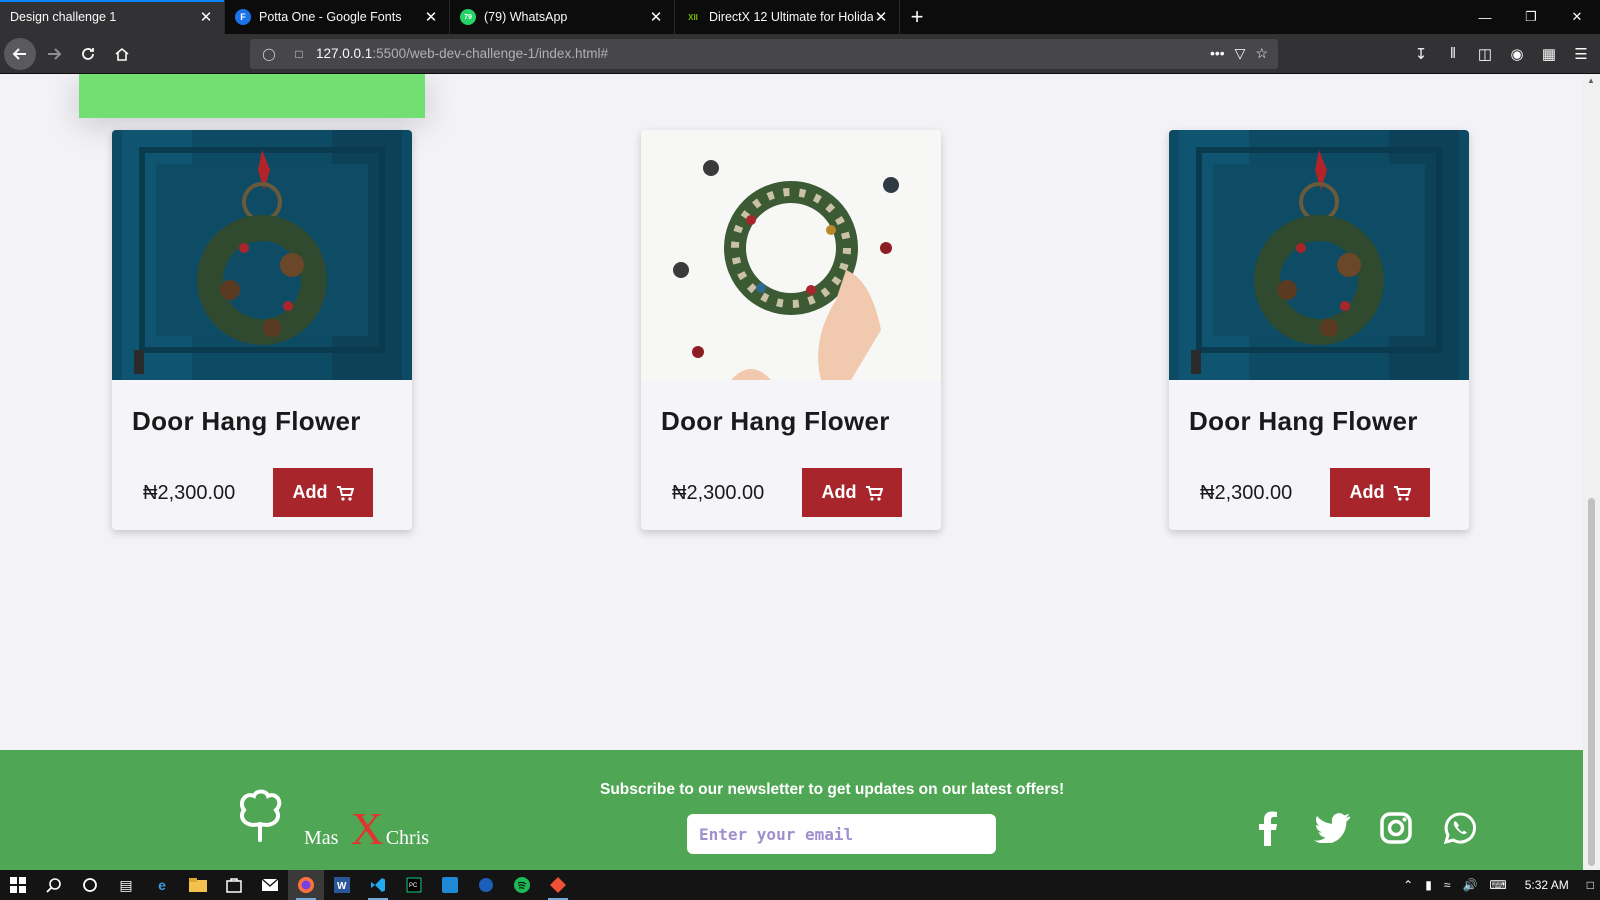  Describe the element at coordinates (234, 885) in the screenshot. I see `store-icon` at that location.